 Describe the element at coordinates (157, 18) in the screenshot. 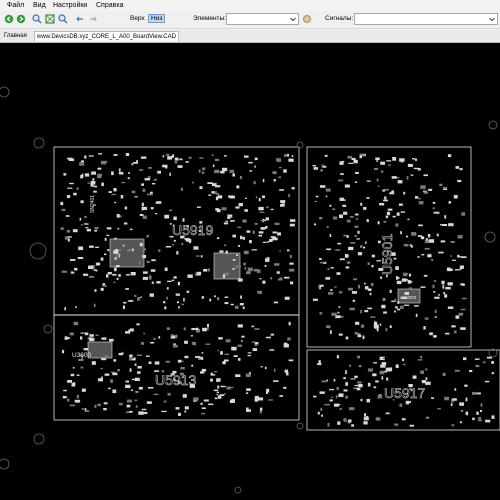

I see `side-bottom-toggle: Низ` at that location.